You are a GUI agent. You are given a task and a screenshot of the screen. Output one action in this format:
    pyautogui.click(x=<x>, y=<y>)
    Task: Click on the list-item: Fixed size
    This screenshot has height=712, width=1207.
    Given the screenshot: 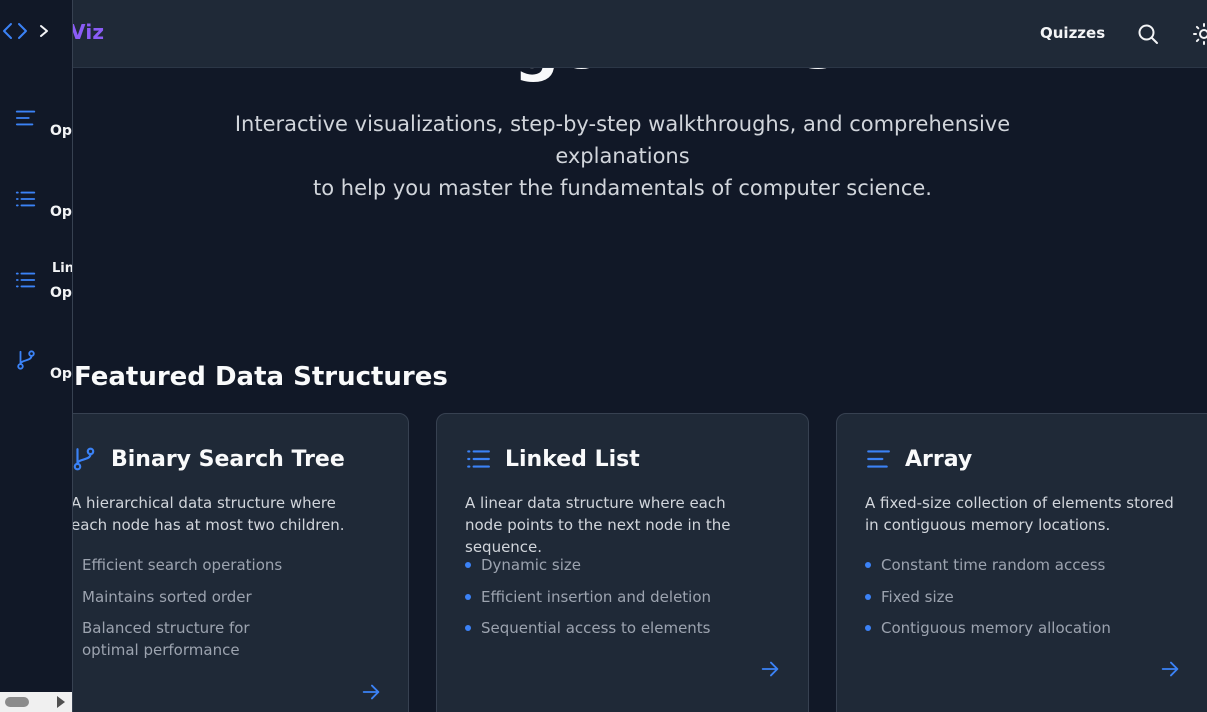 What is the action you would take?
    pyautogui.click(x=1025, y=597)
    